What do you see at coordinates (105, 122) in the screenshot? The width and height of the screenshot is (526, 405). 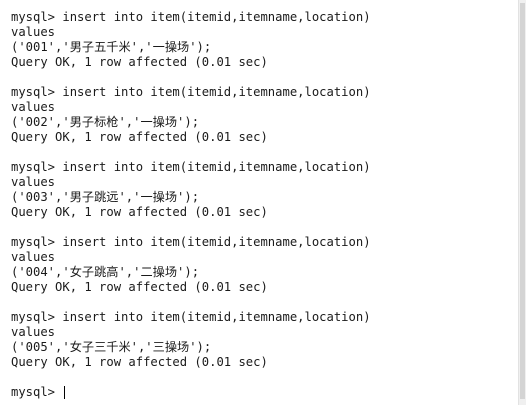 I see `values-line: ('002','男子标枪','一操场');` at bounding box center [105, 122].